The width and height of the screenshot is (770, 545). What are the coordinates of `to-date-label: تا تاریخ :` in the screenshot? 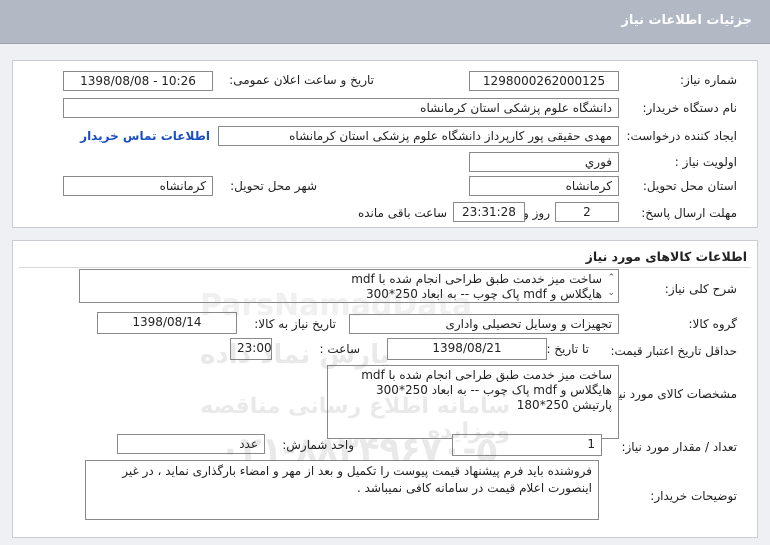 It's located at (567, 349).